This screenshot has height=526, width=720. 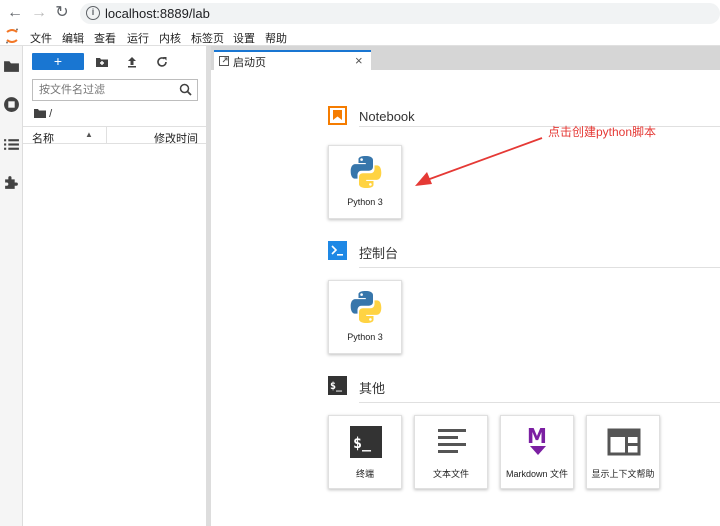 What do you see at coordinates (11, 144) in the screenshot?
I see `table-of-contents-icon` at bounding box center [11, 144].